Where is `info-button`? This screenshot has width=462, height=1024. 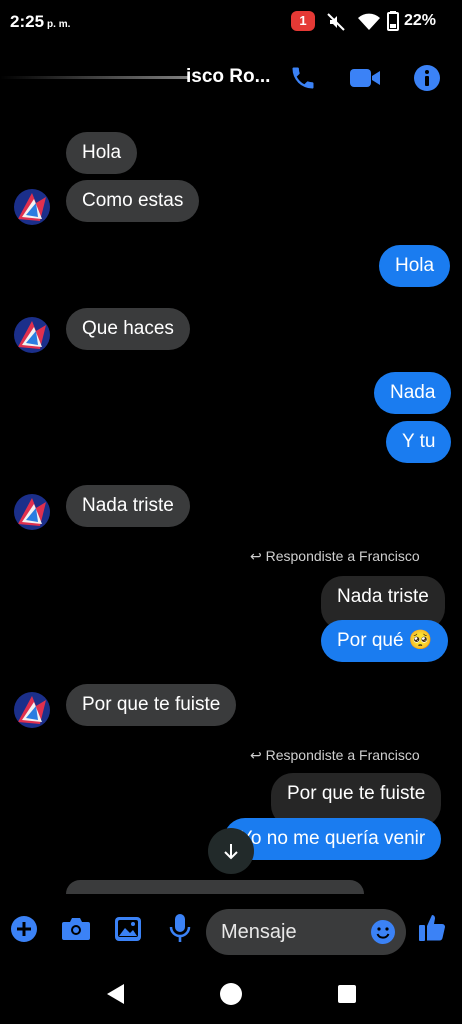
info-button is located at coordinates (427, 78).